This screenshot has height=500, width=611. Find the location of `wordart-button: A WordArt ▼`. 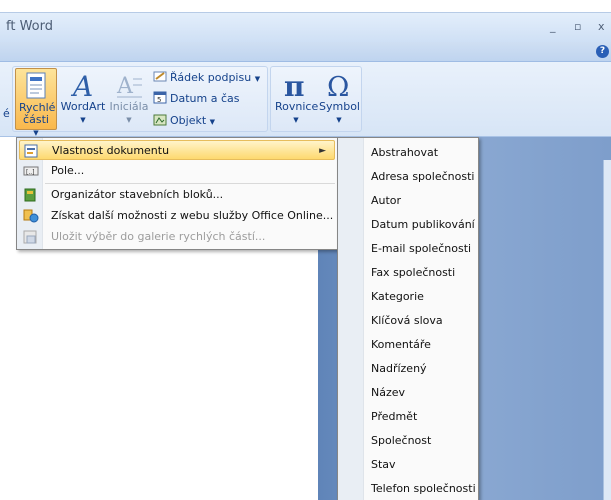

wordart-button: A WordArt ▼ is located at coordinates (83, 98).